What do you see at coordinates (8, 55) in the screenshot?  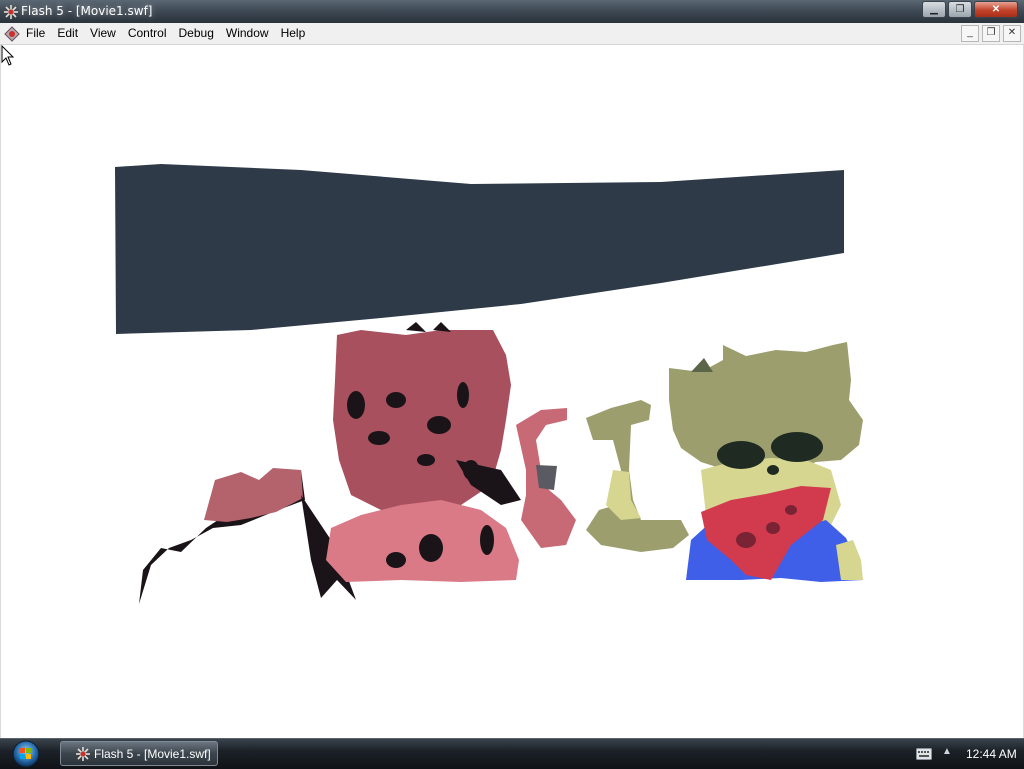 I see `mouse-cursor-icon` at bounding box center [8, 55].